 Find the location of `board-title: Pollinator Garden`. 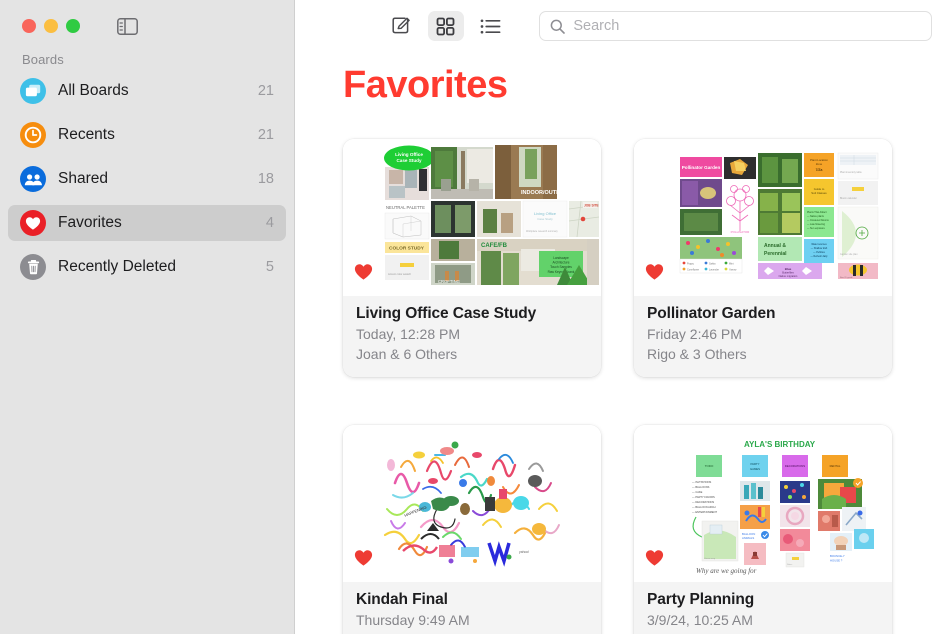

board-title: Pollinator Garden is located at coordinates (711, 313).